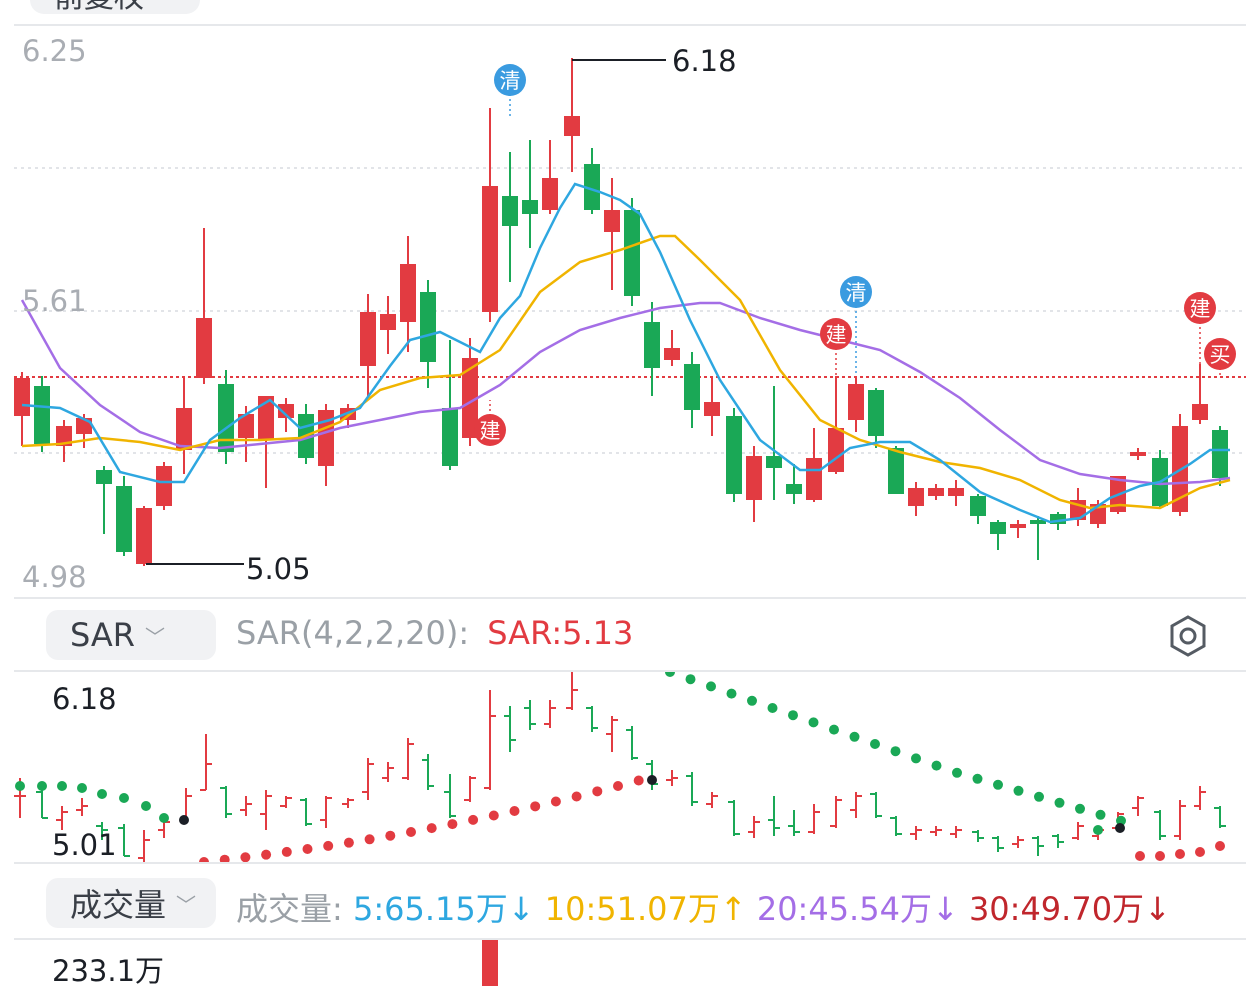 This screenshot has width=1260, height=990. What do you see at coordinates (733, 909) in the screenshot?
I see `volume-ma10-arrow-icon: ↑` at bounding box center [733, 909].